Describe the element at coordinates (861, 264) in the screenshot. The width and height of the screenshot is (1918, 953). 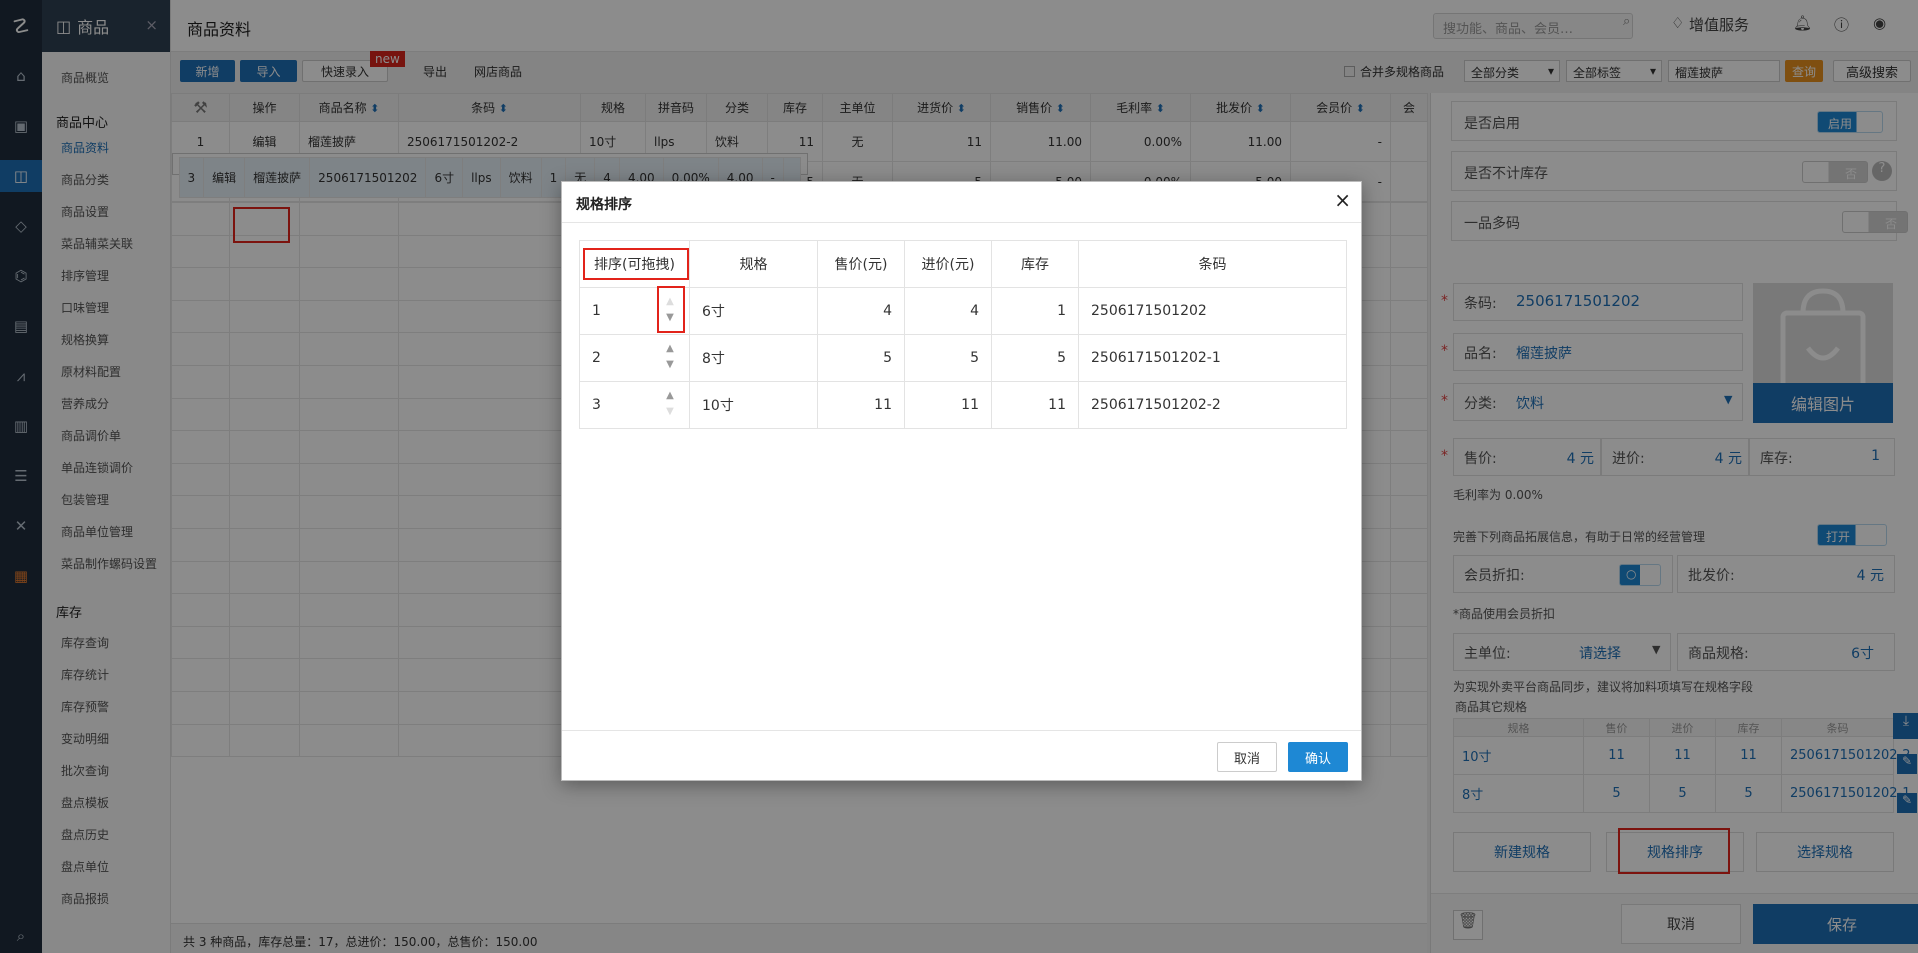
I see `dialog-column-header: 售价(元)` at that location.